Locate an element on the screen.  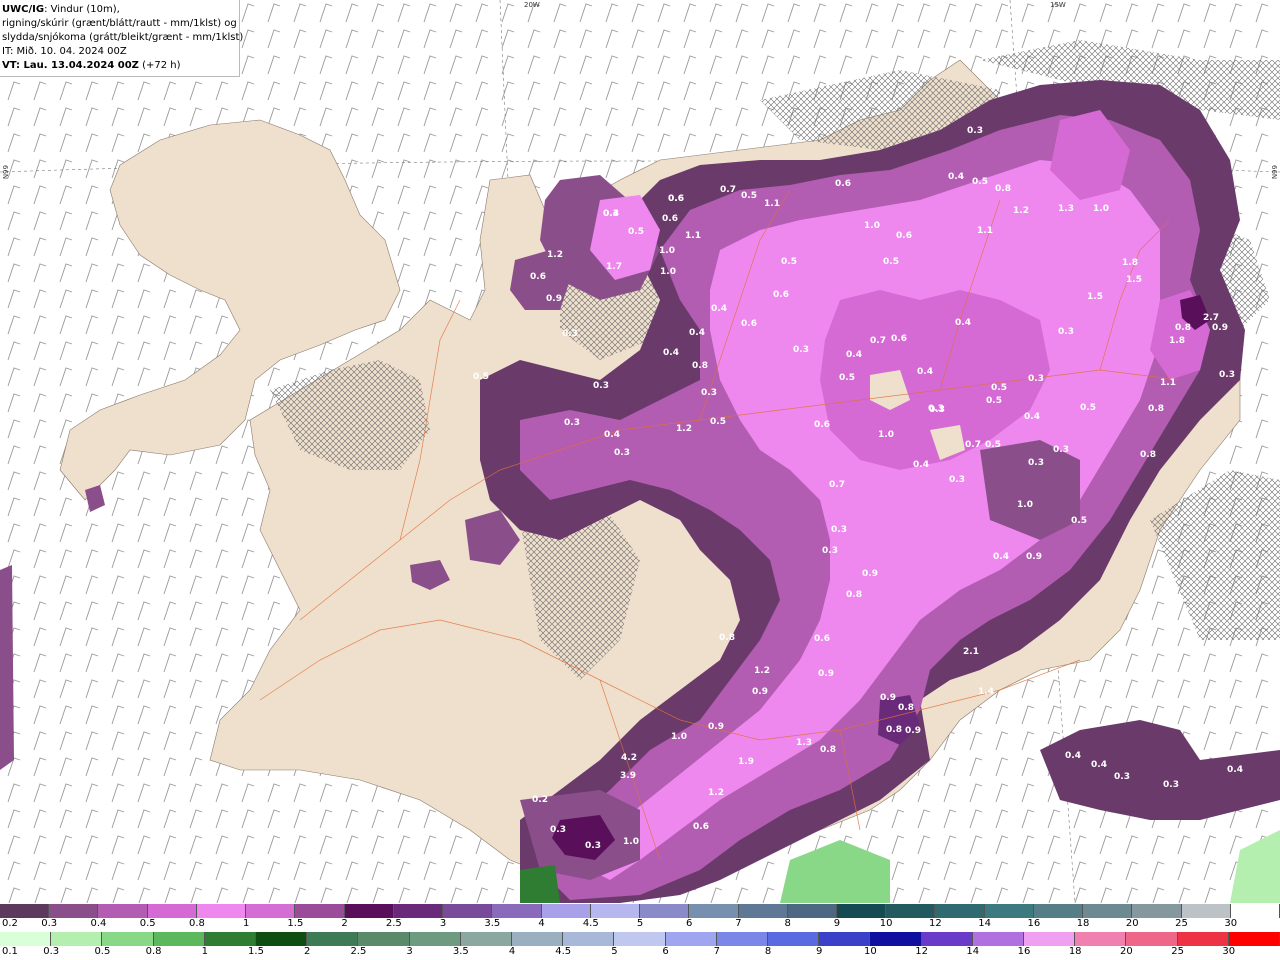
legend_snow-tick-label: 9 is located at coordinates (837, 923).